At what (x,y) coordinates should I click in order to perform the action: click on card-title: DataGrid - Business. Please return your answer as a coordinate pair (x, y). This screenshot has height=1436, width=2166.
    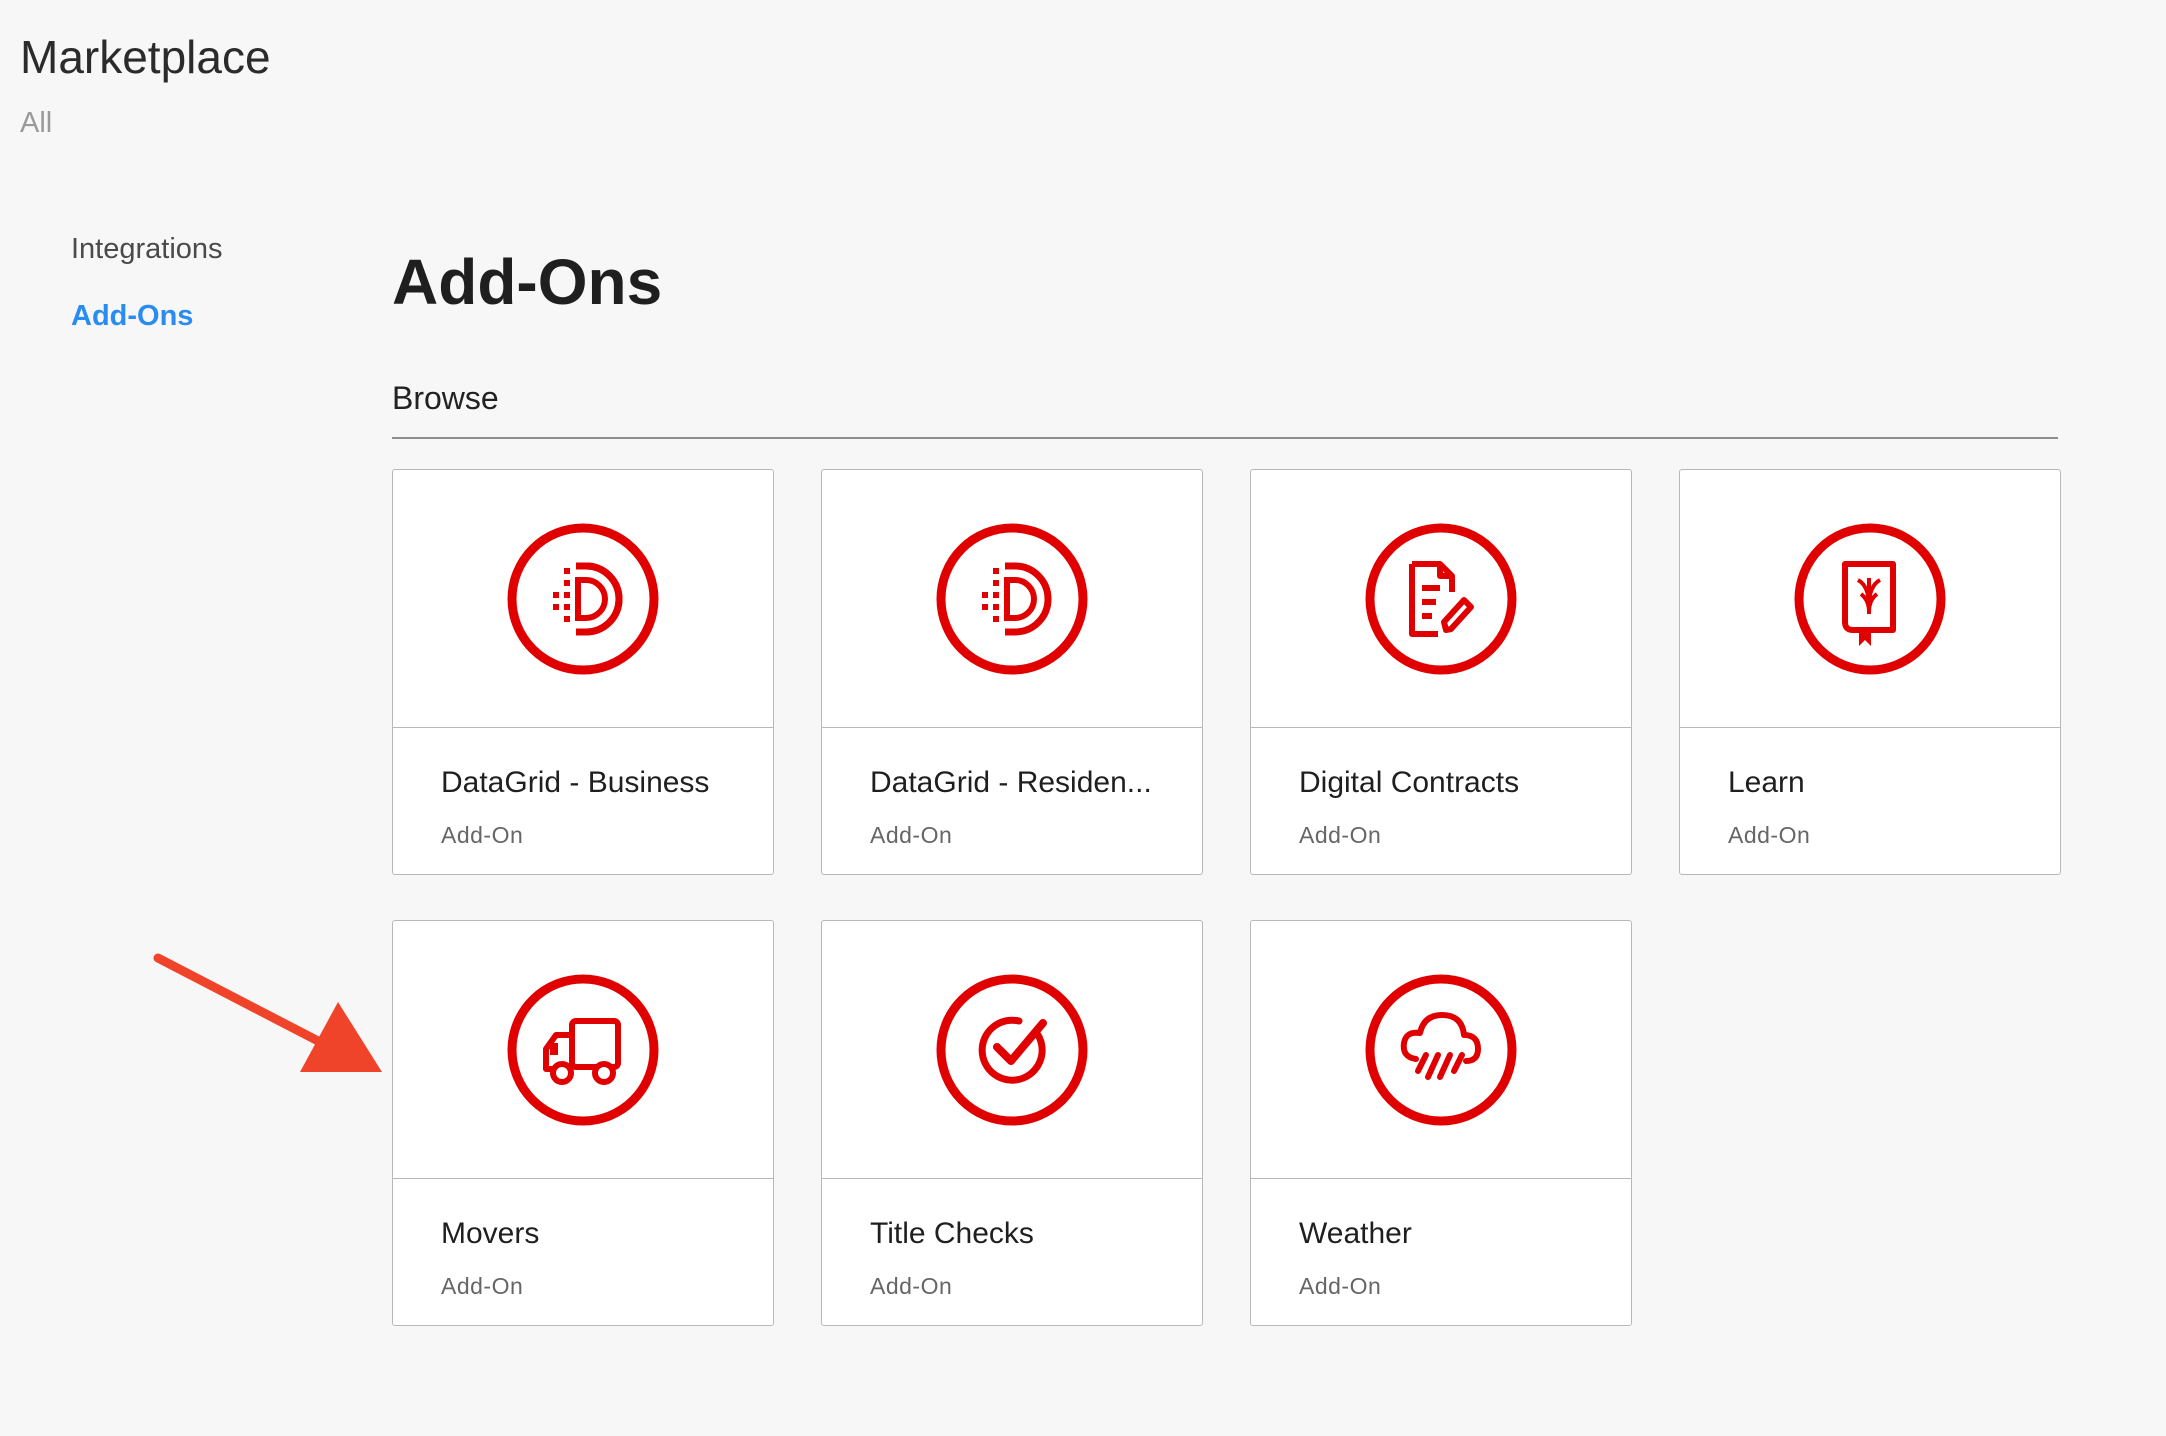
    Looking at the image, I should click on (575, 782).